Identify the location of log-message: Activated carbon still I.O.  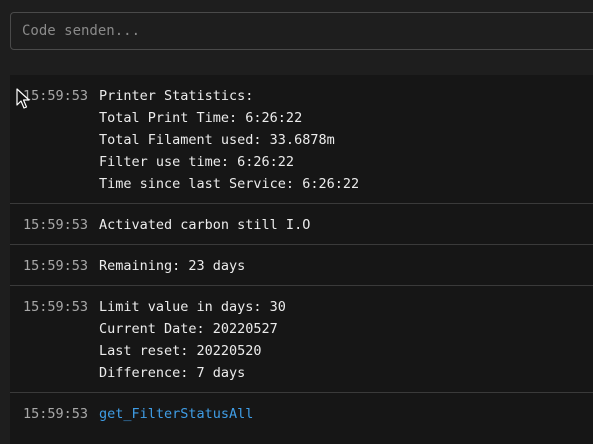
(204, 225).